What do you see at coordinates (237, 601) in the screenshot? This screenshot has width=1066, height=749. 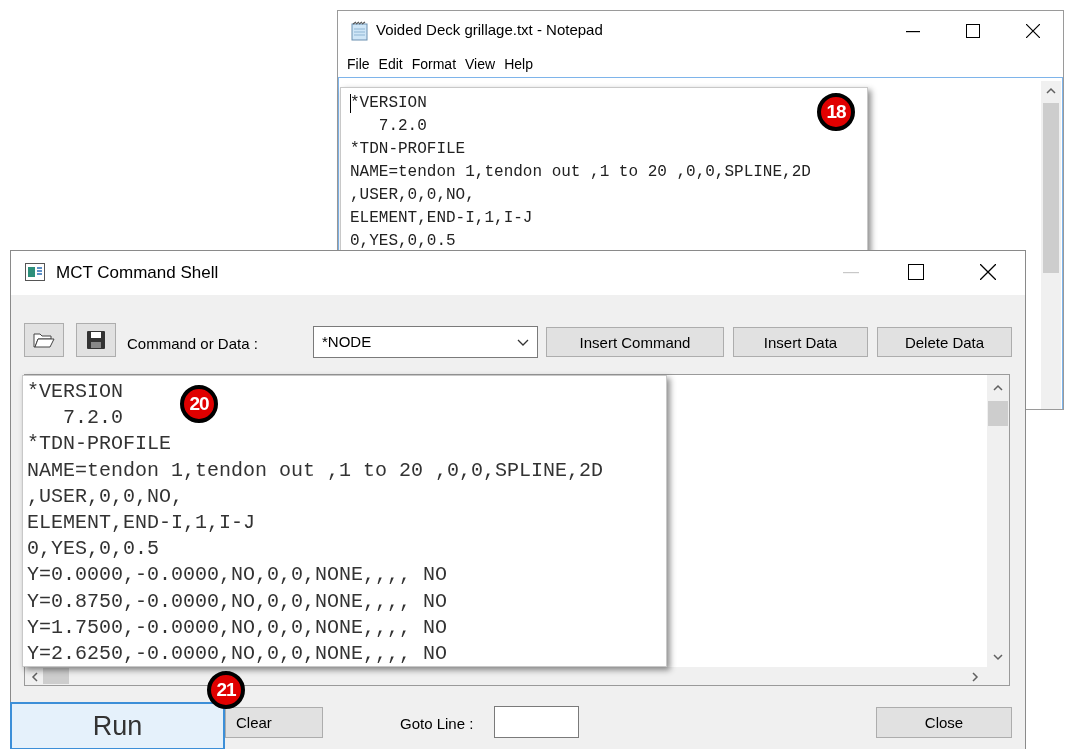 I see `code-line: Y=0.8750,-0.0000,NO,0,0,NONE,,,, NO` at bounding box center [237, 601].